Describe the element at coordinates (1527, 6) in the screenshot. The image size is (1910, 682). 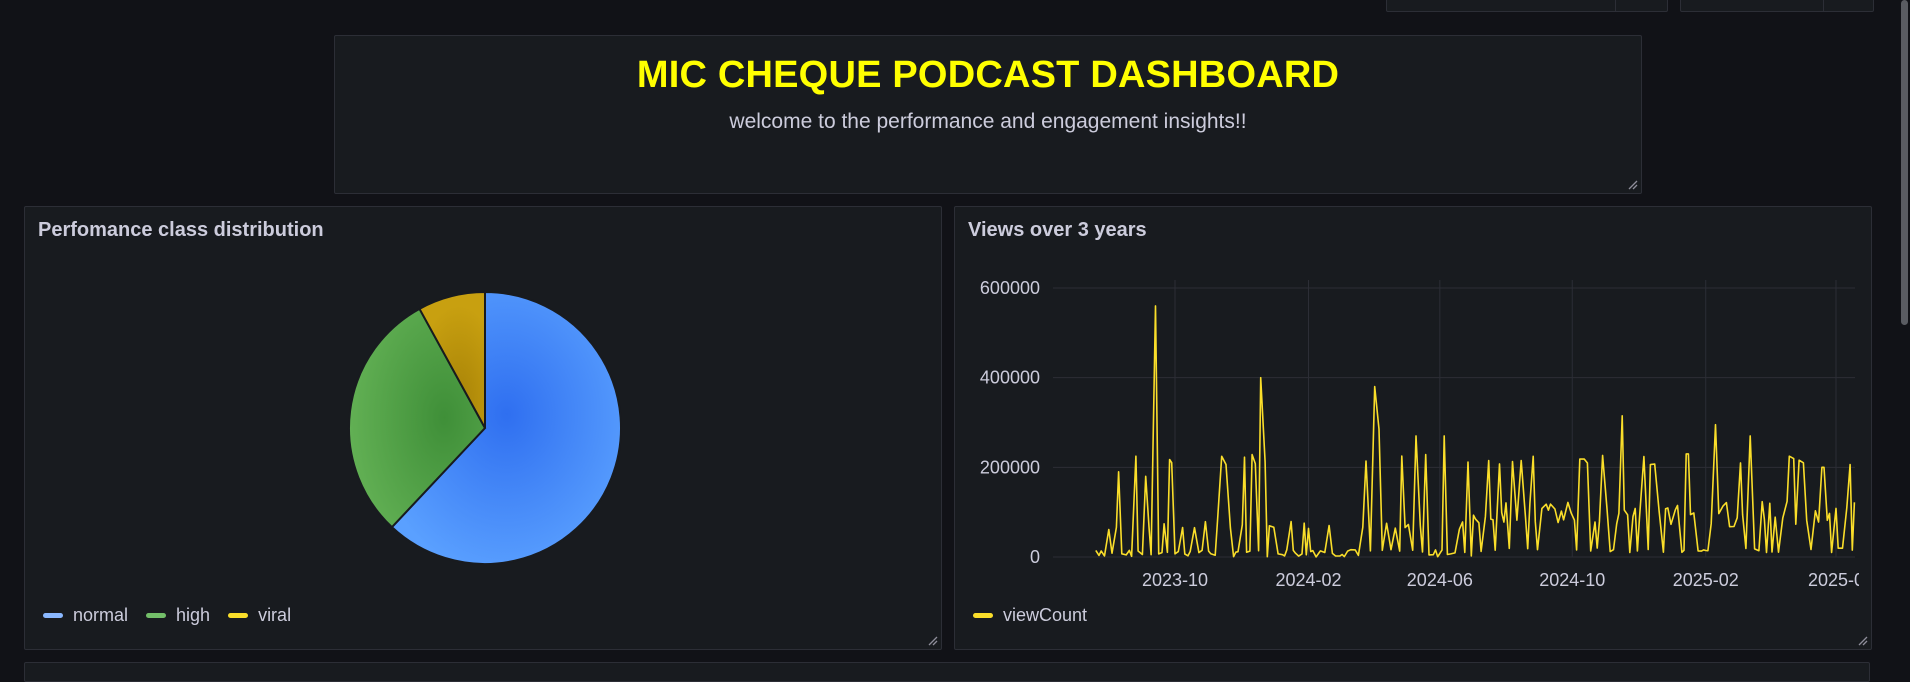
I see `time-range-picker` at that location.